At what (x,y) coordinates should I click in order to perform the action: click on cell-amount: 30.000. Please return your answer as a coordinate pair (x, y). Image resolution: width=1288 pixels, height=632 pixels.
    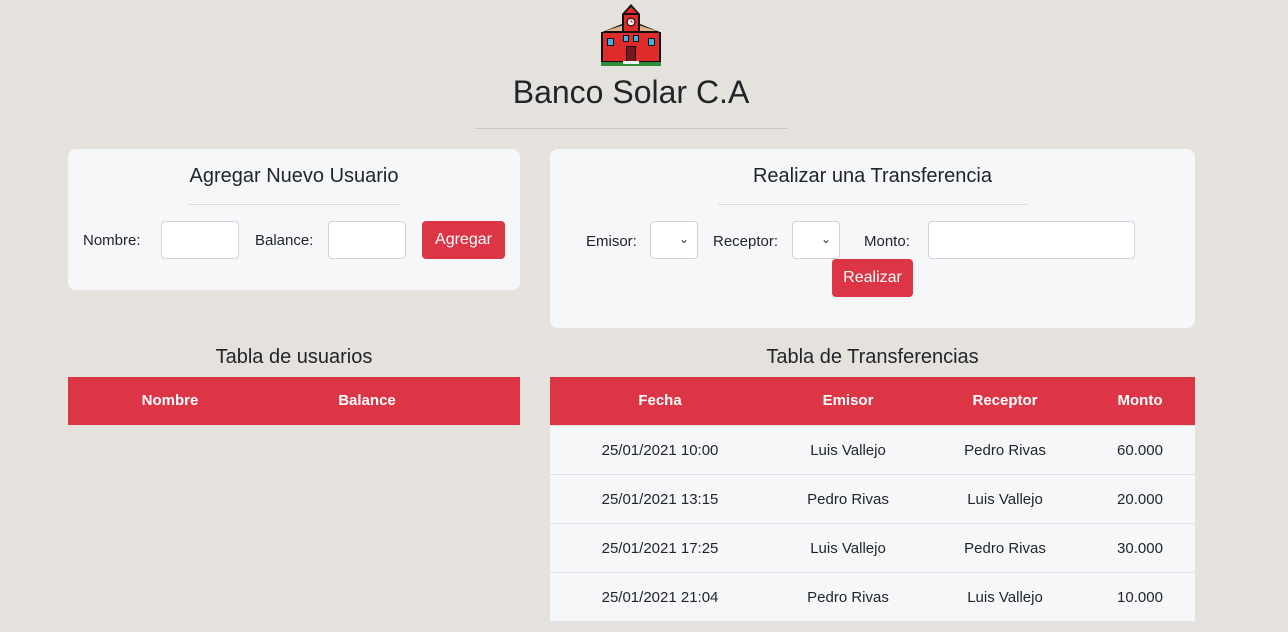
    Looking at the image, I should click on (1140, 548).